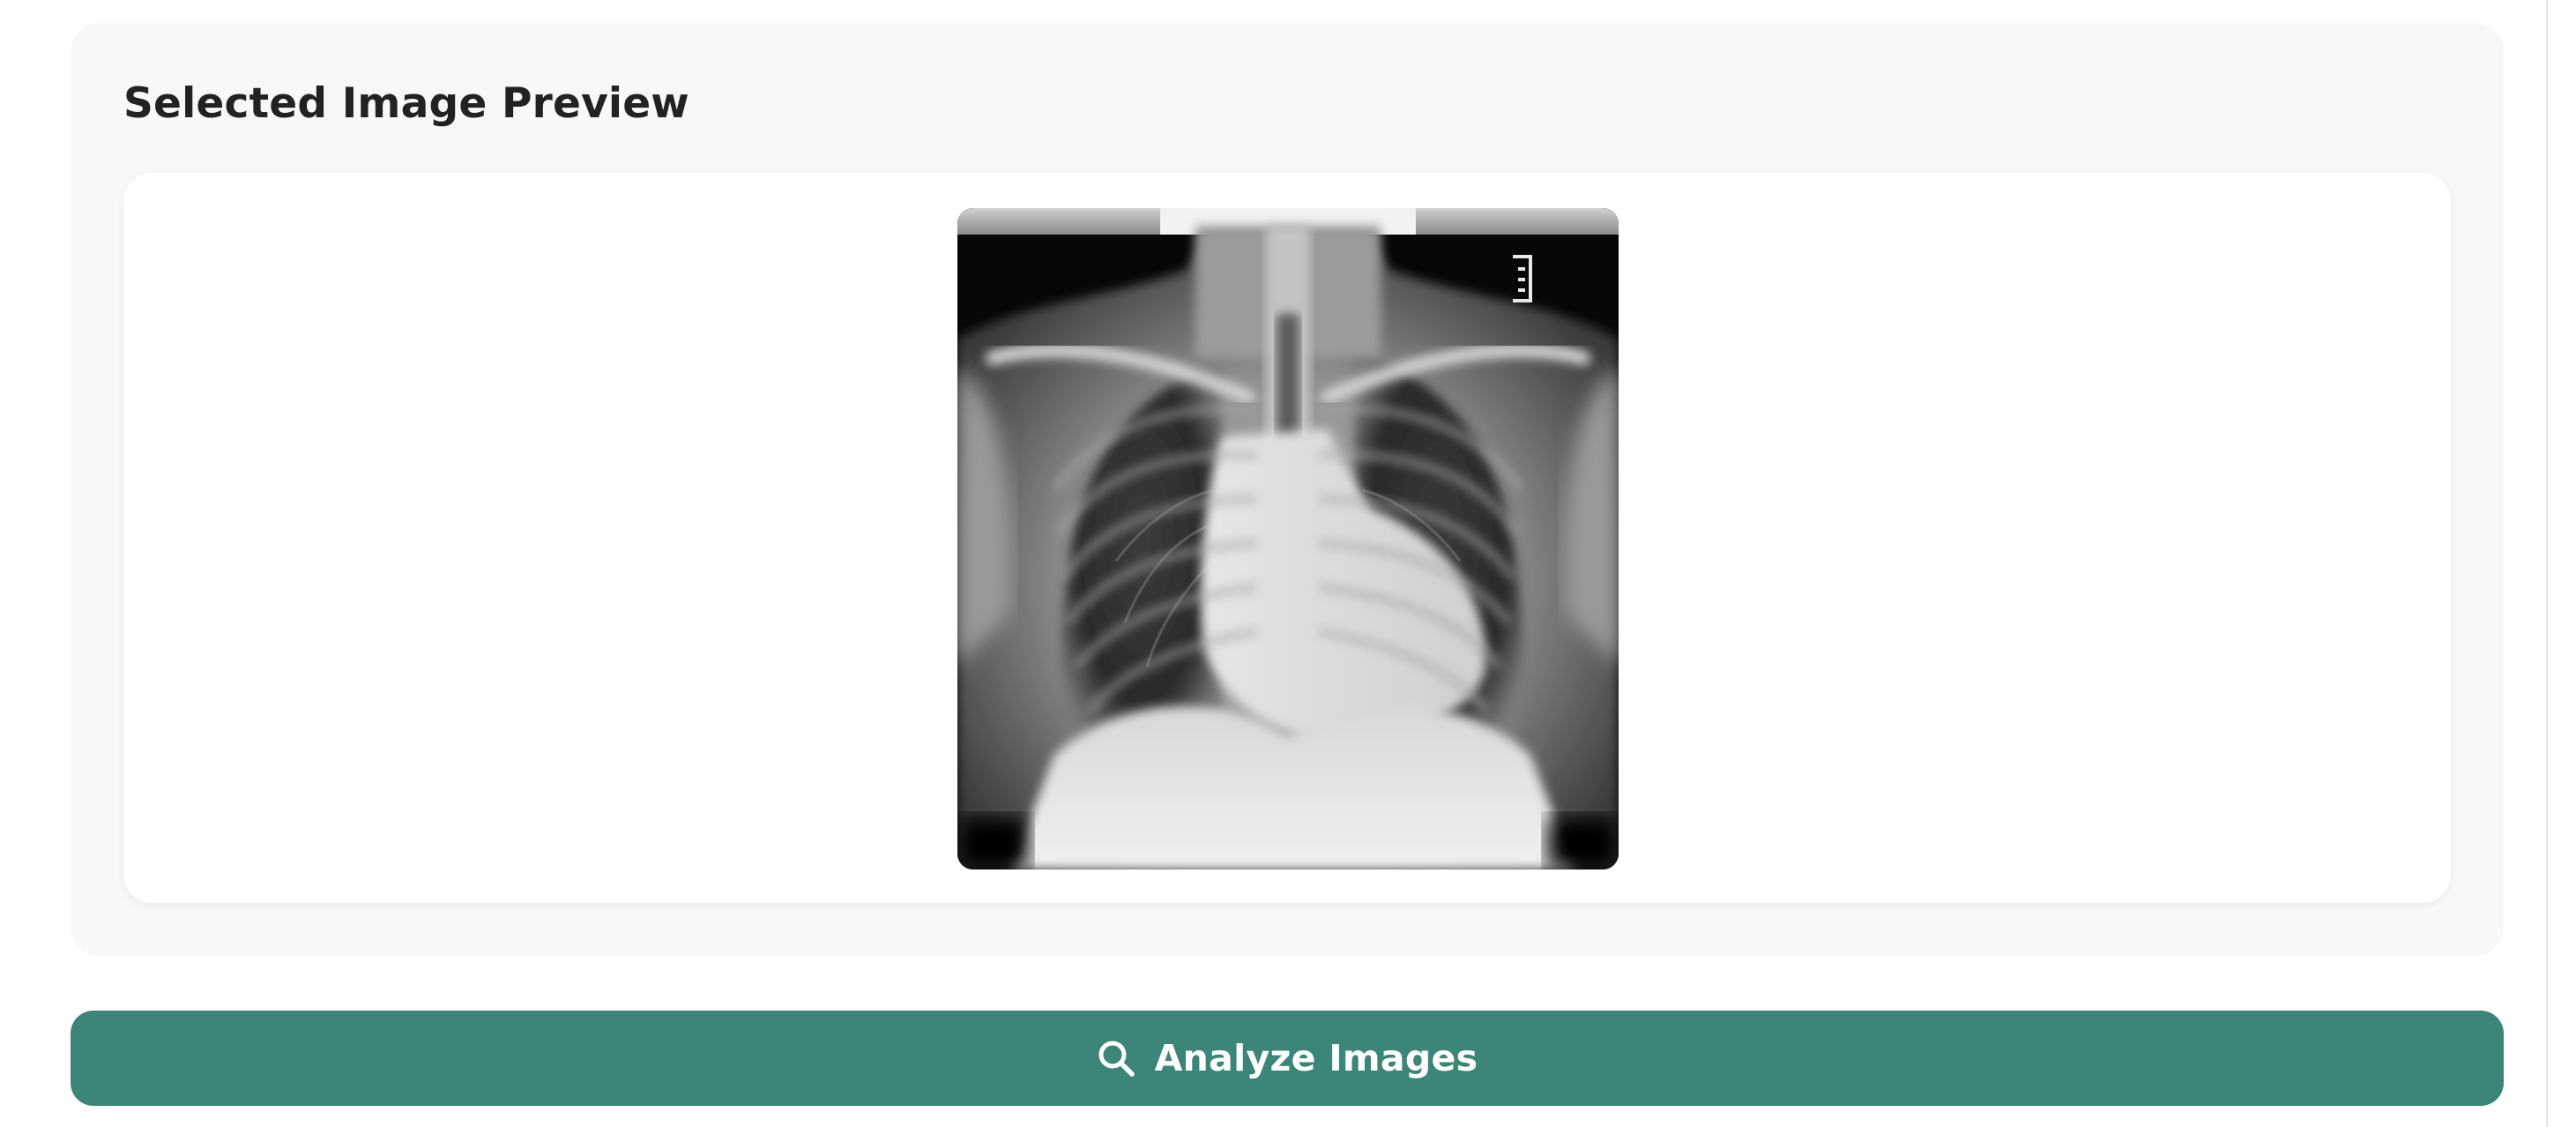 This screenshot has width=2576, height=1127. Describe the element at coordinates (406, 104) in the screenshot. I see `section-title: Selected Image Preview` at that location.